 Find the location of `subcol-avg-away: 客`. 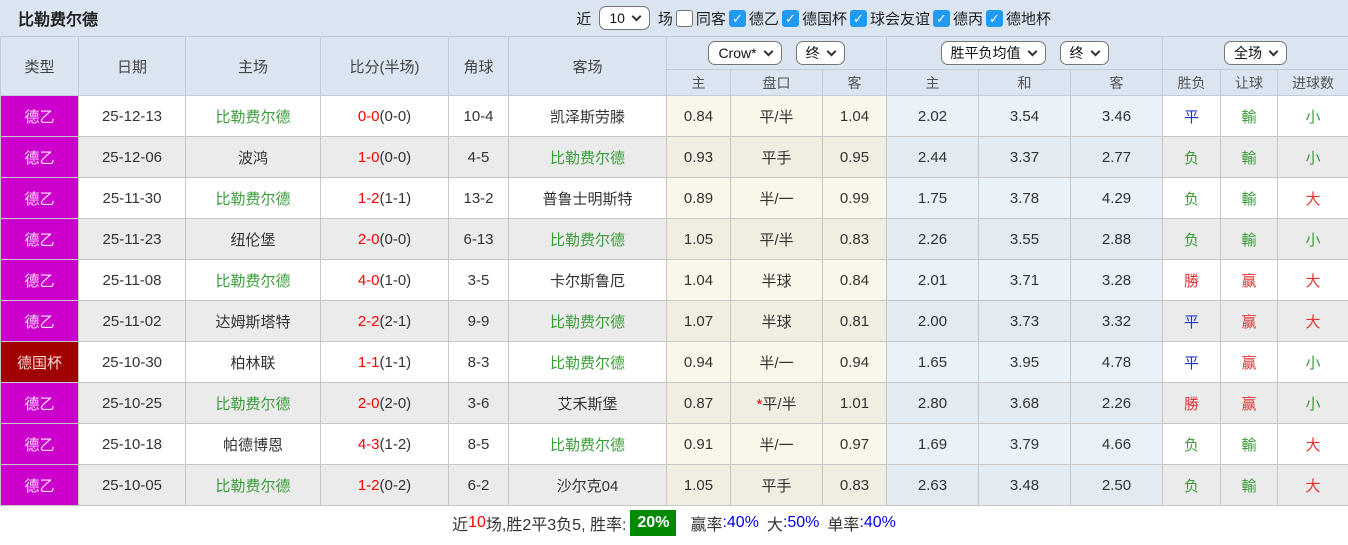

subcol-avg-away: 客 is located at coordinates (1116, 82).